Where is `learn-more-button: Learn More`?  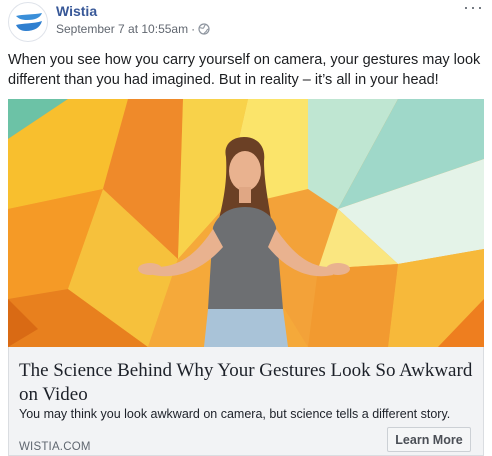 learn-more-button: Learn More is located at coordinates (429, 439).